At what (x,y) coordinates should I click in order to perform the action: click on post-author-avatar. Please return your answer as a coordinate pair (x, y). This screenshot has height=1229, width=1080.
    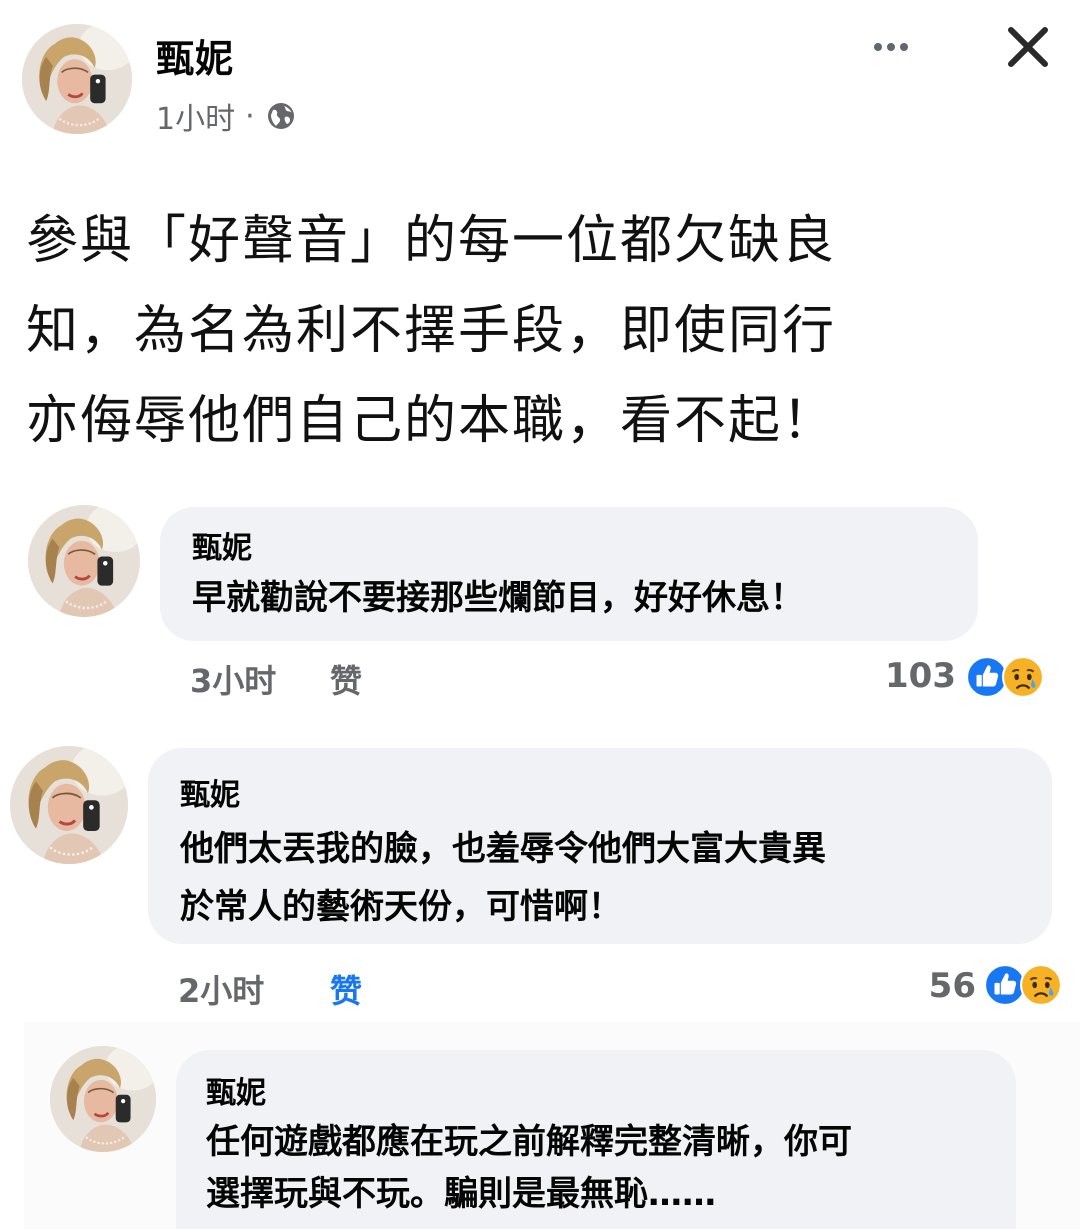
    Looking at the image, I should click on (77, 79).